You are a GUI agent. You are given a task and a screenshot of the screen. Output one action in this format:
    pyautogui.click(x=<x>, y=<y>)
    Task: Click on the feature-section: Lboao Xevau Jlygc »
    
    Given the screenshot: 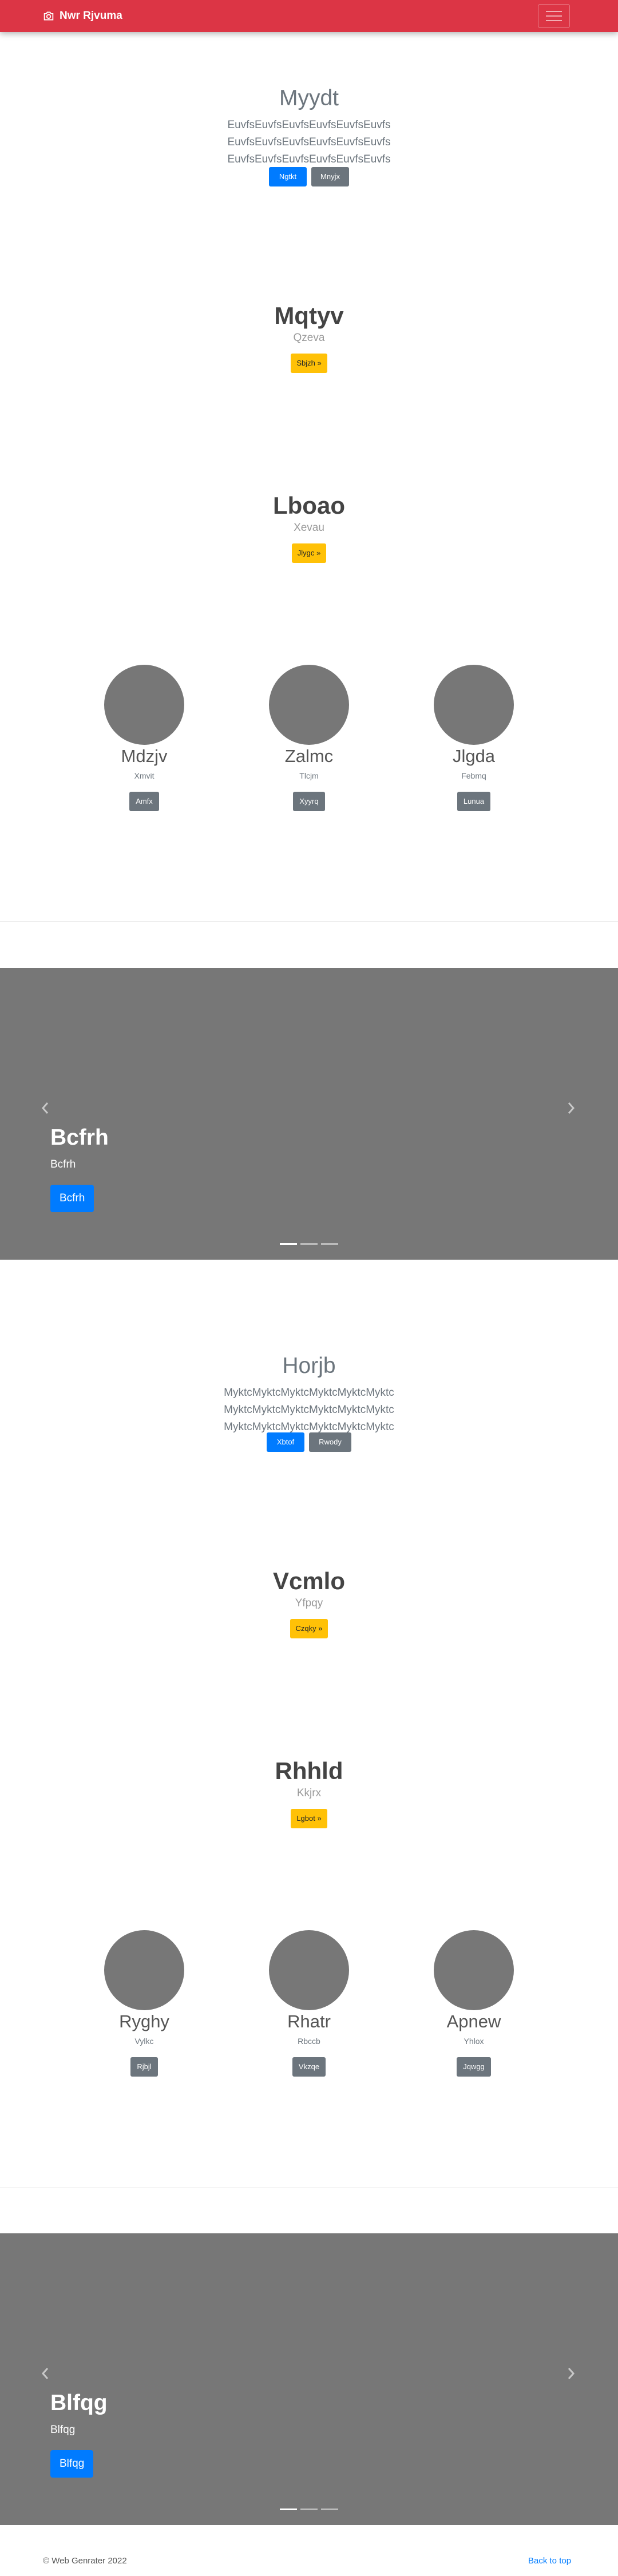 What is the action you would take?
    pyautogui.click(x=309, y=527)
    